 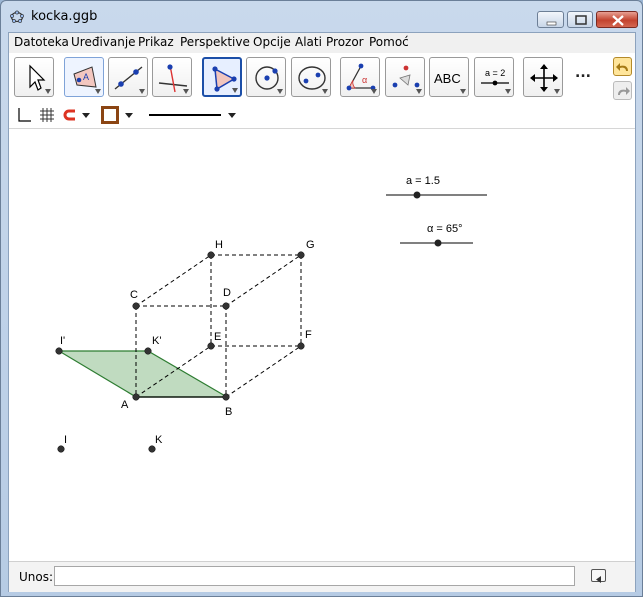 What do you see at coordinates (65, 440) in the screenshot?
I see `label-i: I` at bounding box center [65, 440].